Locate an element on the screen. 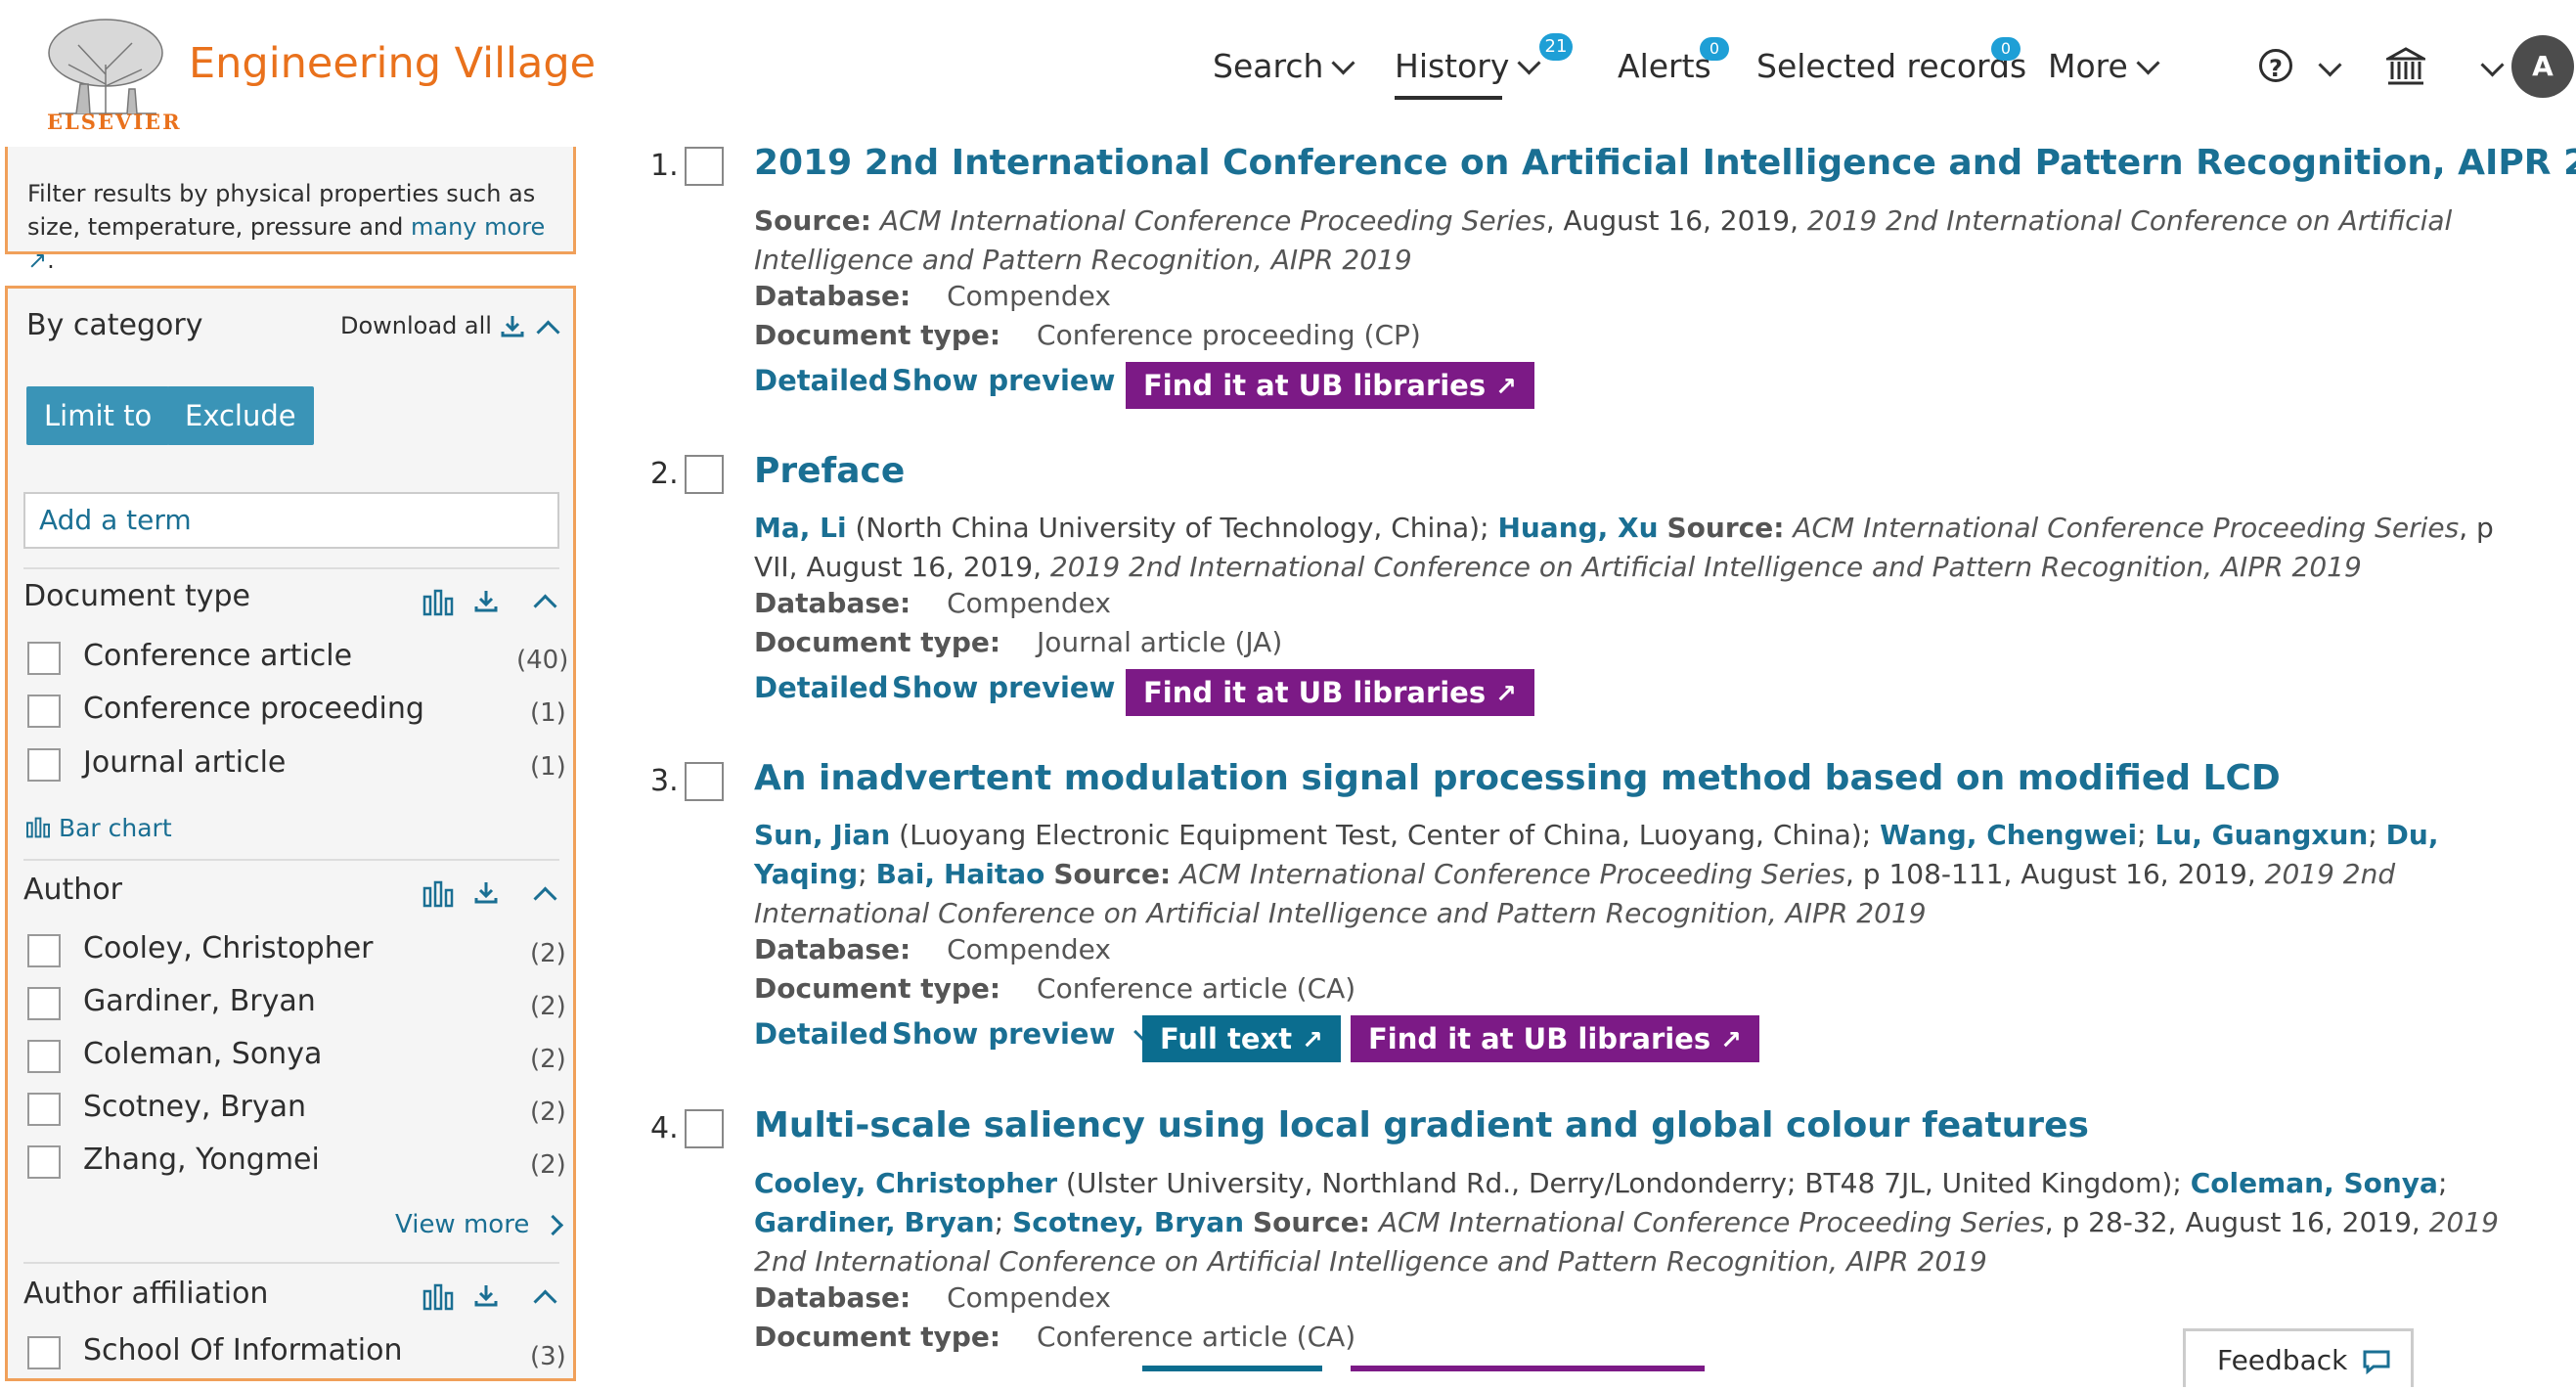  user-avatar: A is located at coordinates (2542, 66).